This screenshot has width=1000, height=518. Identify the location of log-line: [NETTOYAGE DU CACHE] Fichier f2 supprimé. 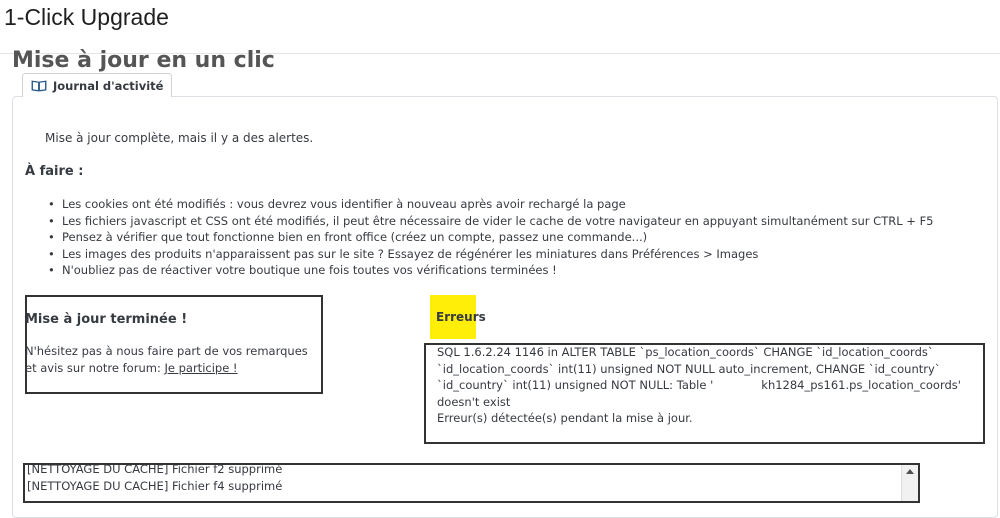
(155, 469).